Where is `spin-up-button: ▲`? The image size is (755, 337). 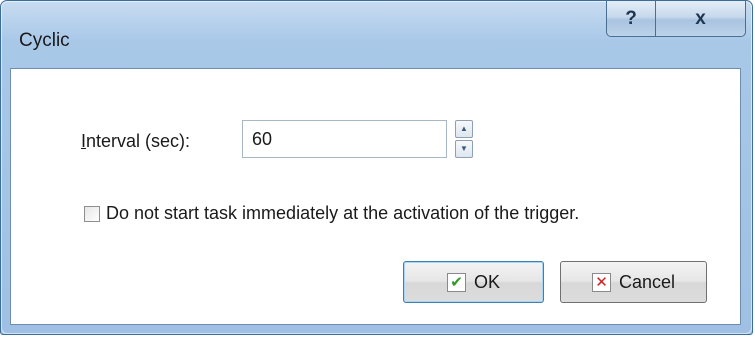
spin-up-button: ▲ is located at coordinates (464, 129).